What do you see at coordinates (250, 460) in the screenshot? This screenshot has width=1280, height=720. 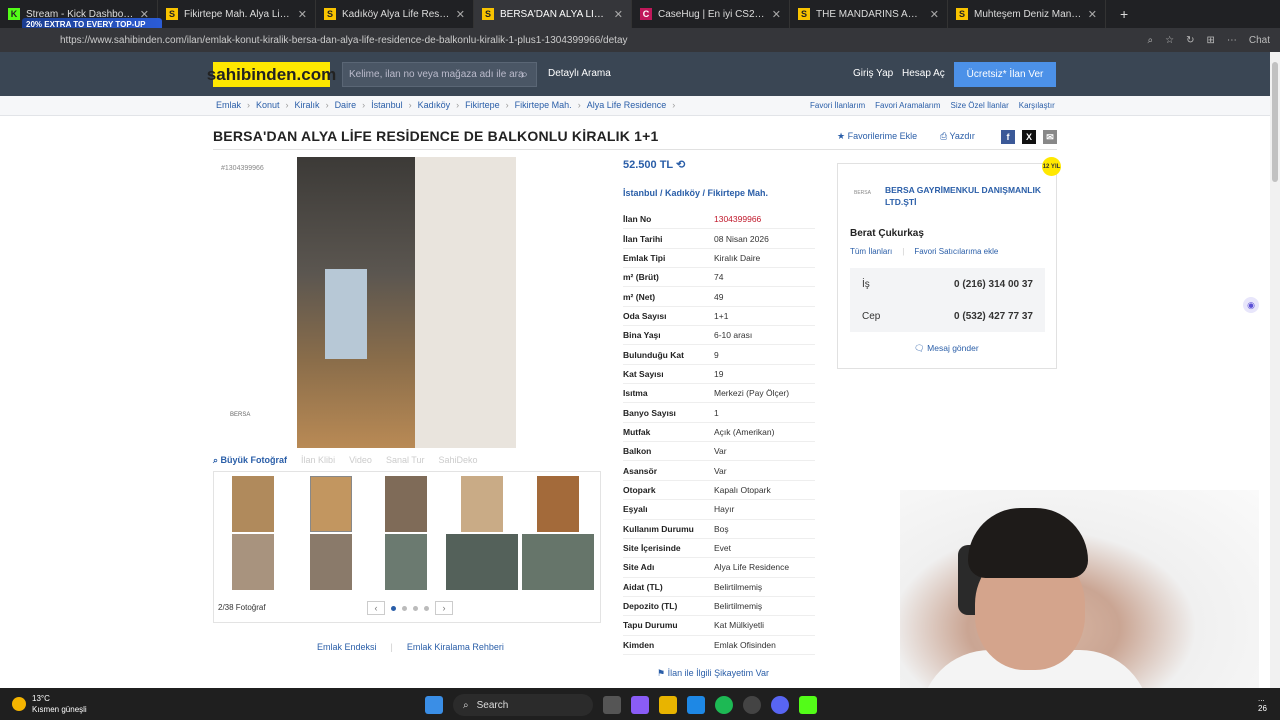 I see `big-photo-tab: ⌕ Büyük Fotoğraf` at bounding box center [250, 460].